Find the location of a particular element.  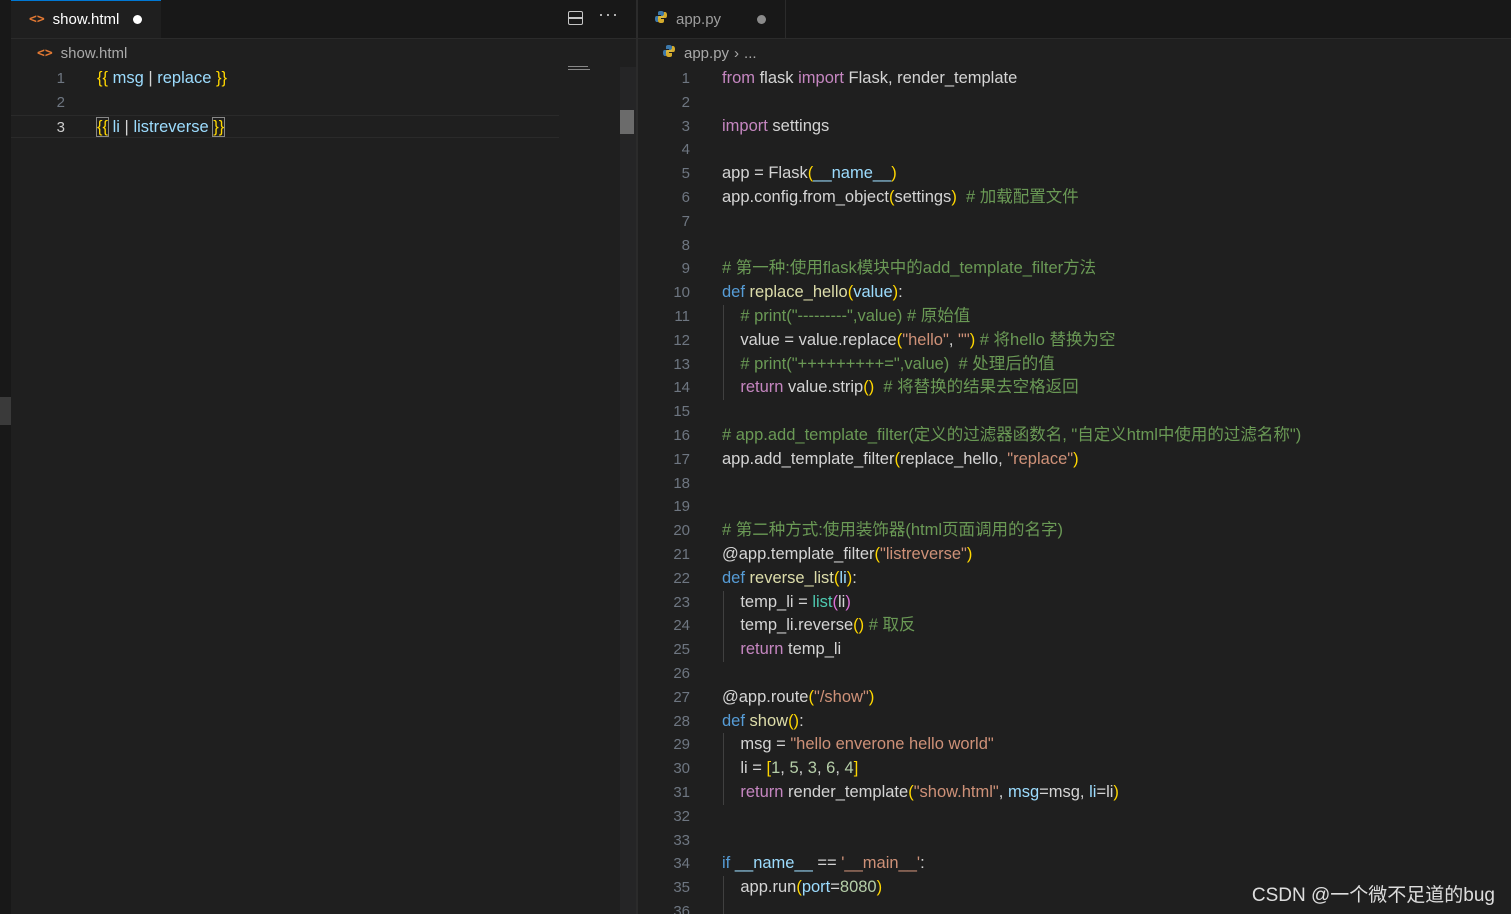

token: replace is located at coordinates (184, 78).